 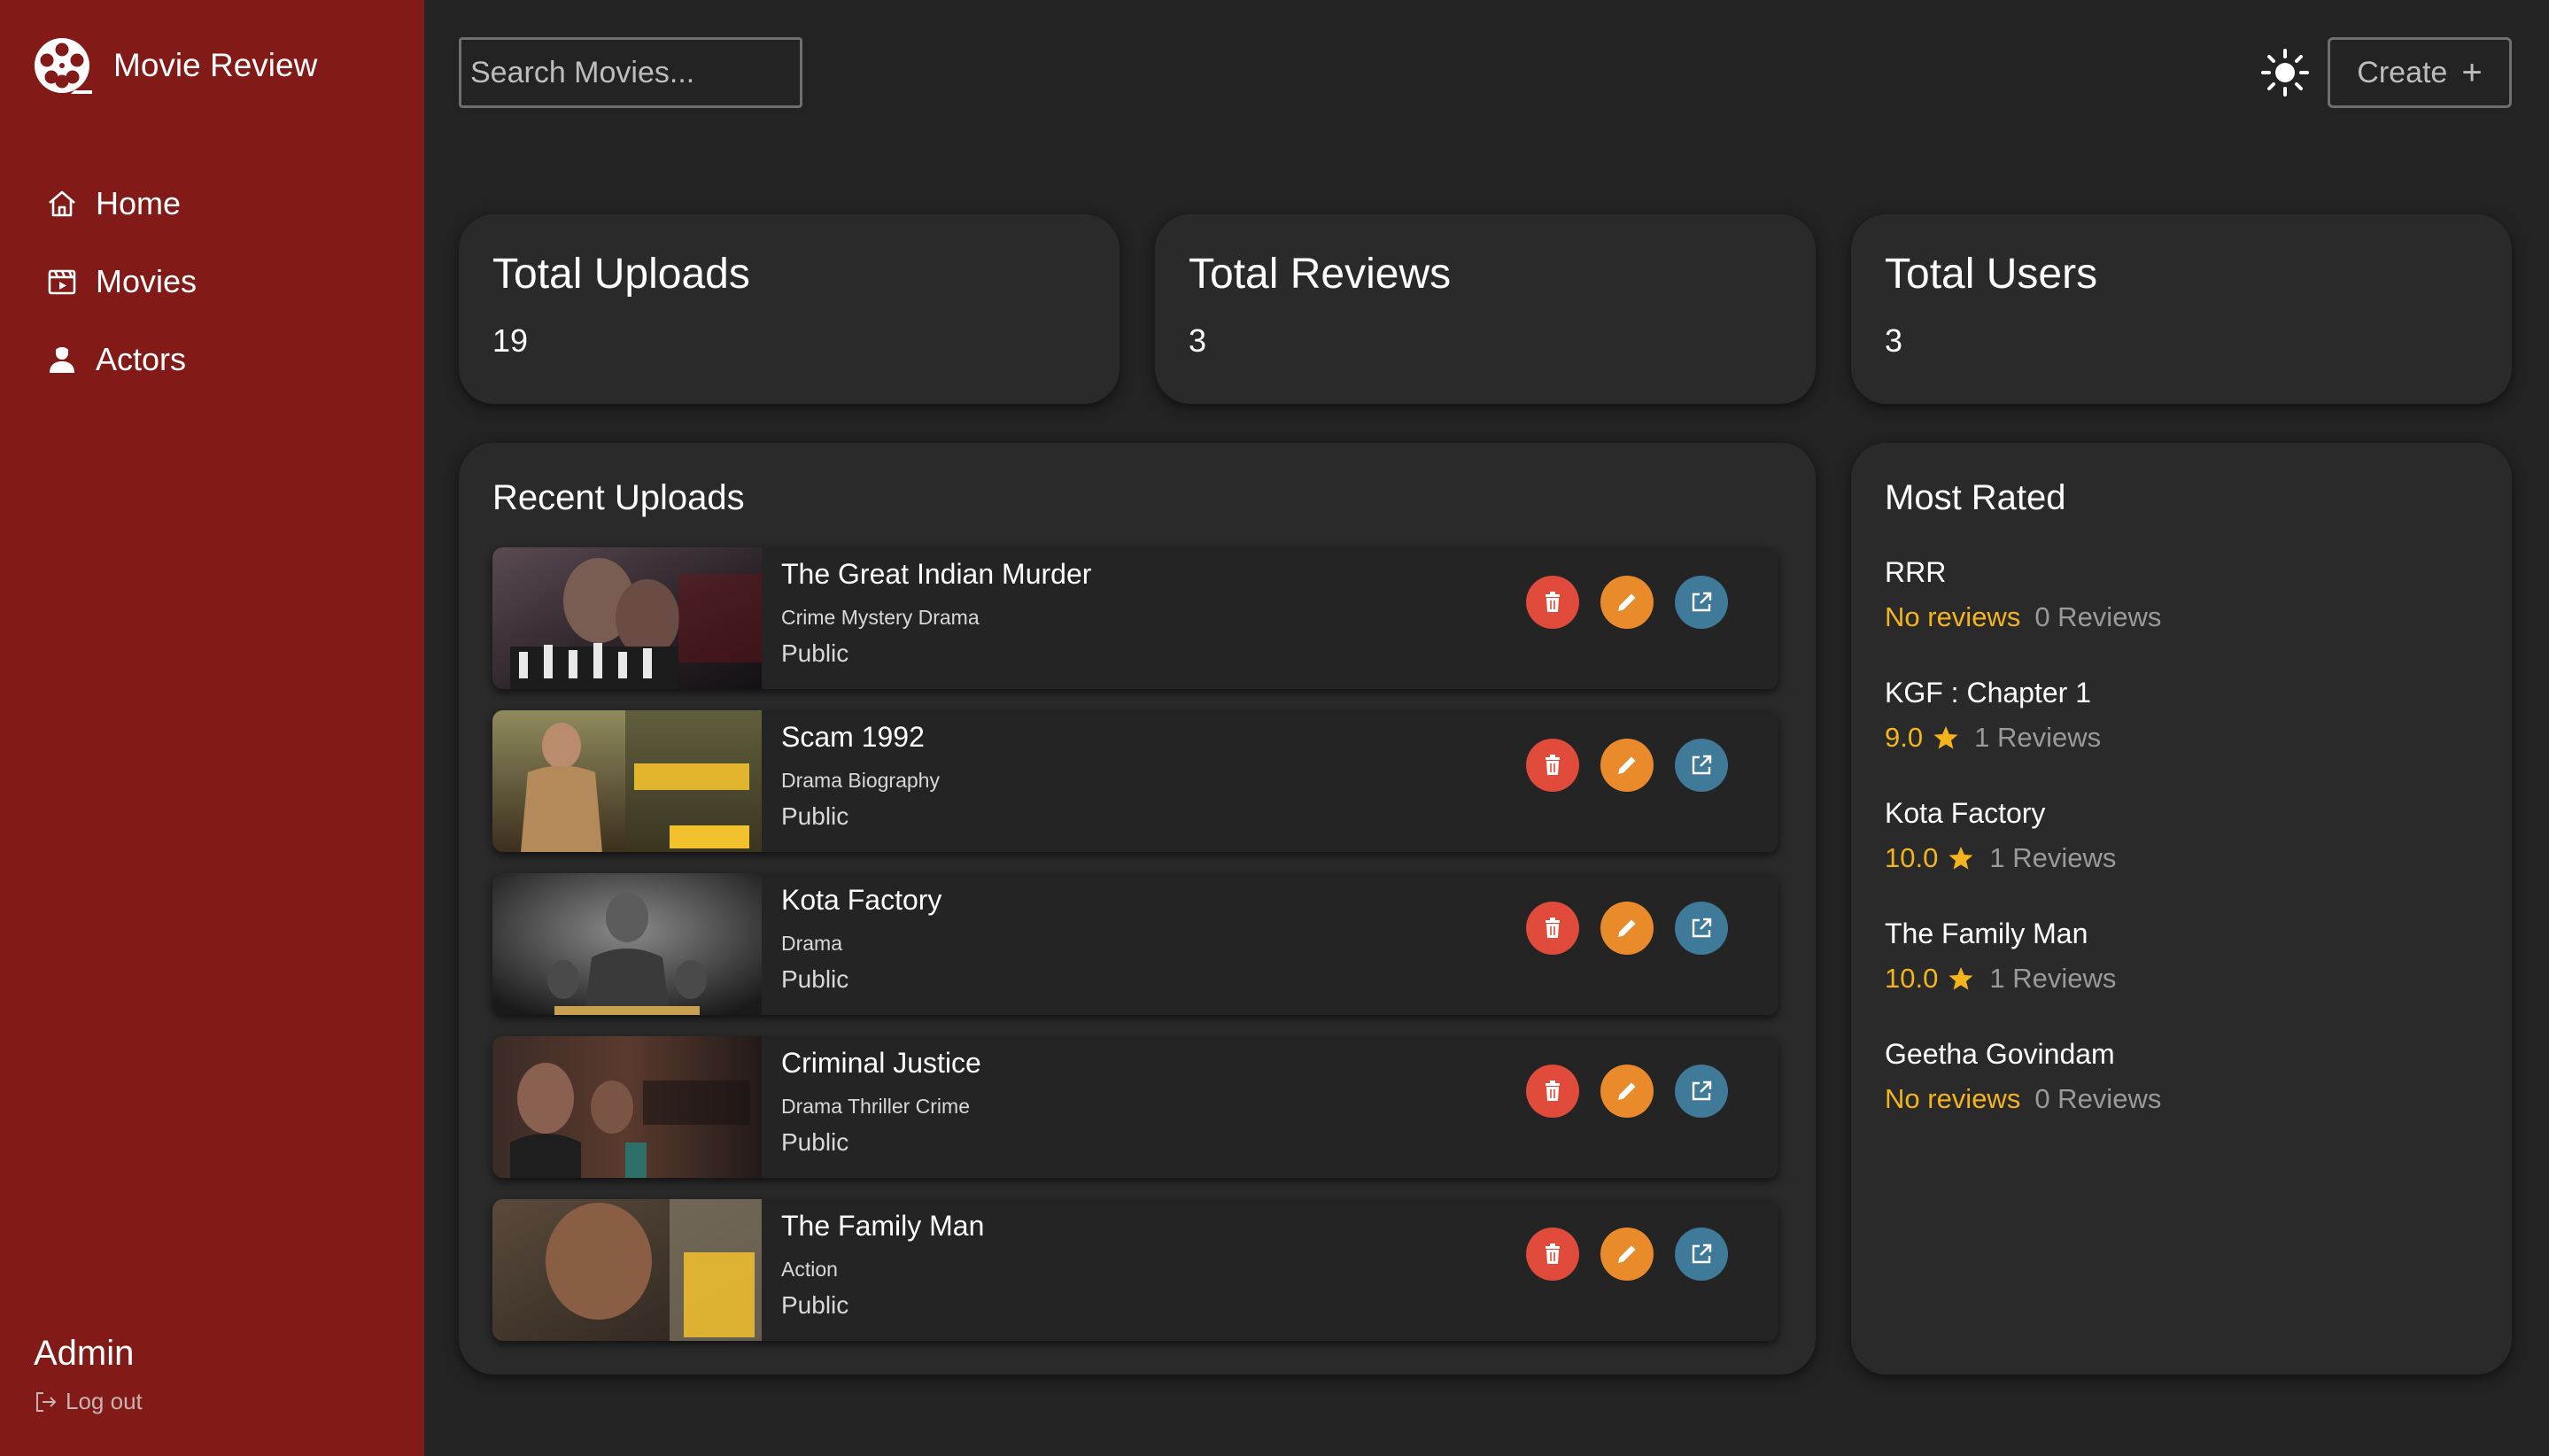 I want to click on stat-title: Total Uploads, so click(x=621, y=275).